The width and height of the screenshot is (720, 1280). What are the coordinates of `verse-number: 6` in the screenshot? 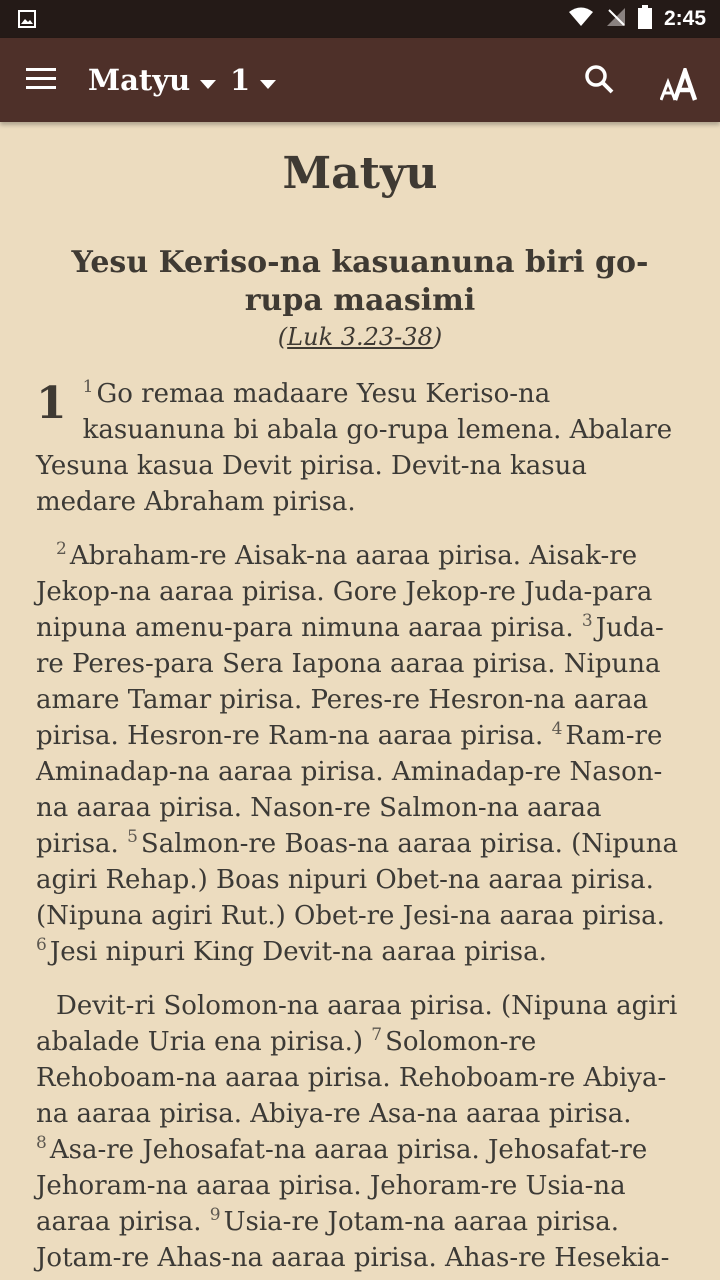 It's located at (41, 945).